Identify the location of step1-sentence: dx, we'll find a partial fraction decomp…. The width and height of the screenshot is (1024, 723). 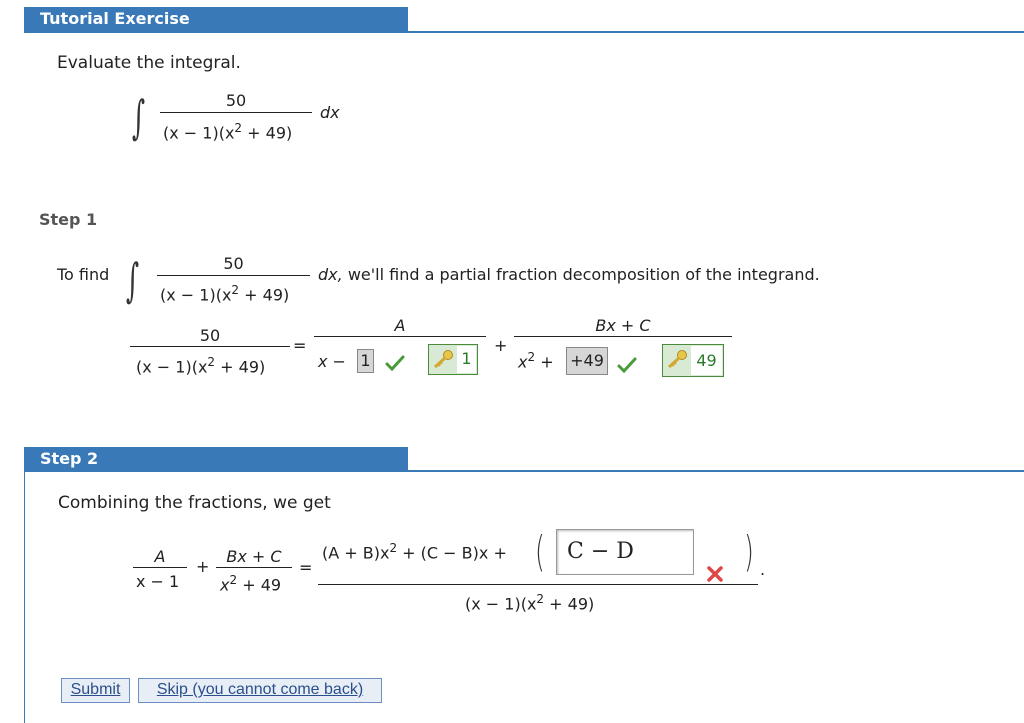
(569, 274).